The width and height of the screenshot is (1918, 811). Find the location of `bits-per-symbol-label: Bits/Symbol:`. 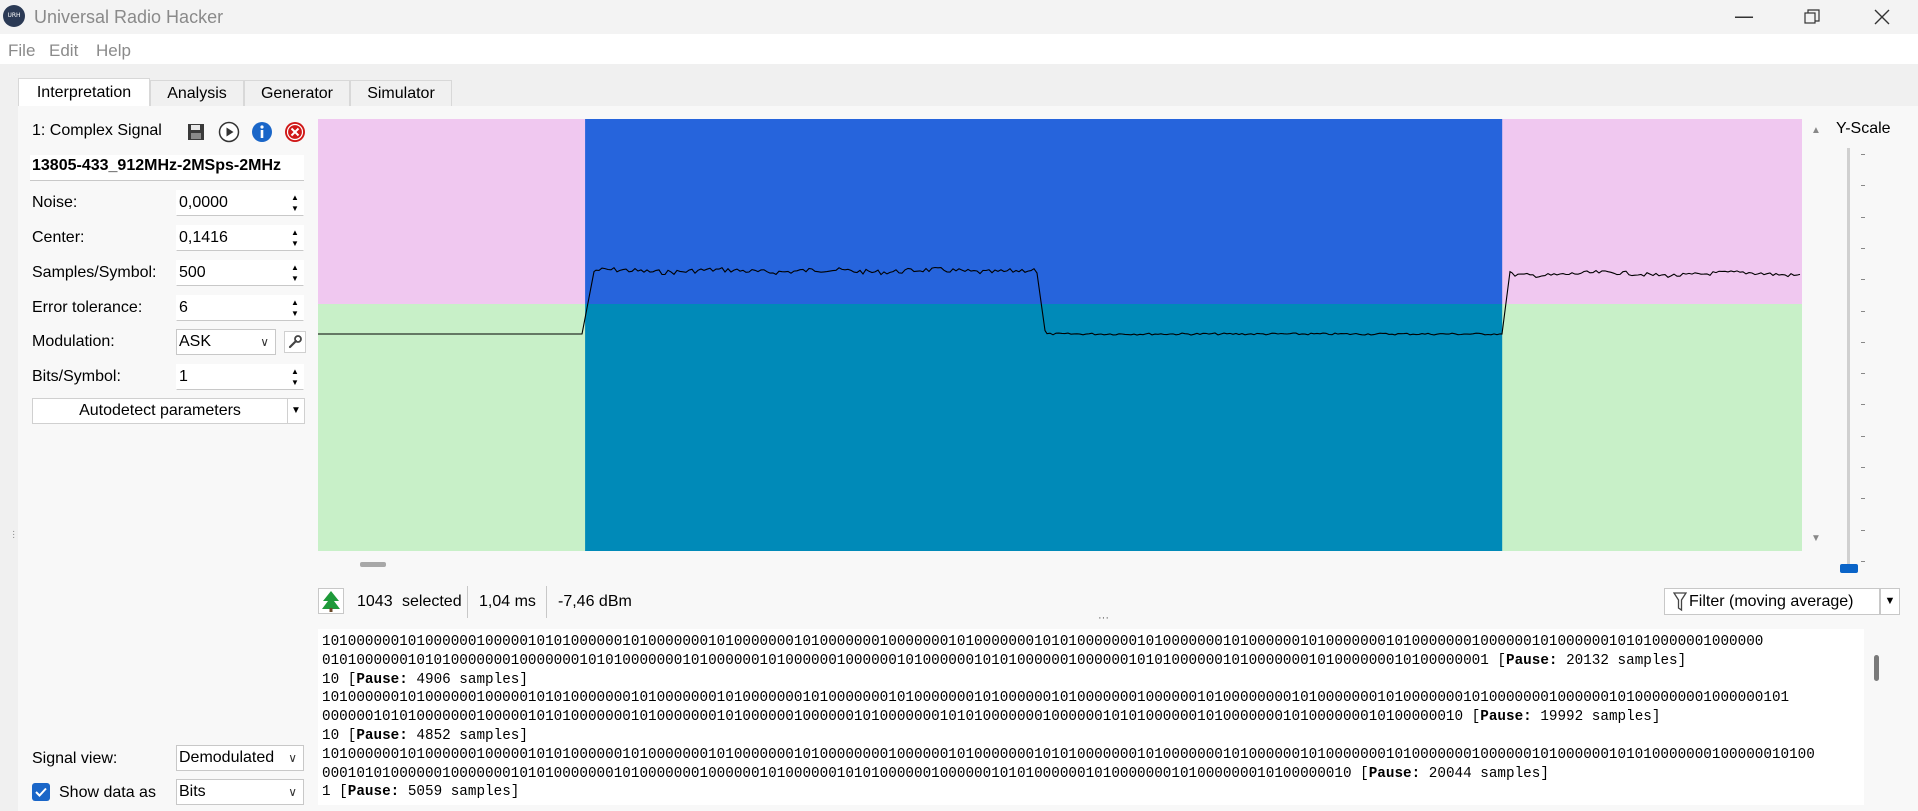

bits-per-symbol-label: Bits/Symbol: is located at coordinates (76, 376).